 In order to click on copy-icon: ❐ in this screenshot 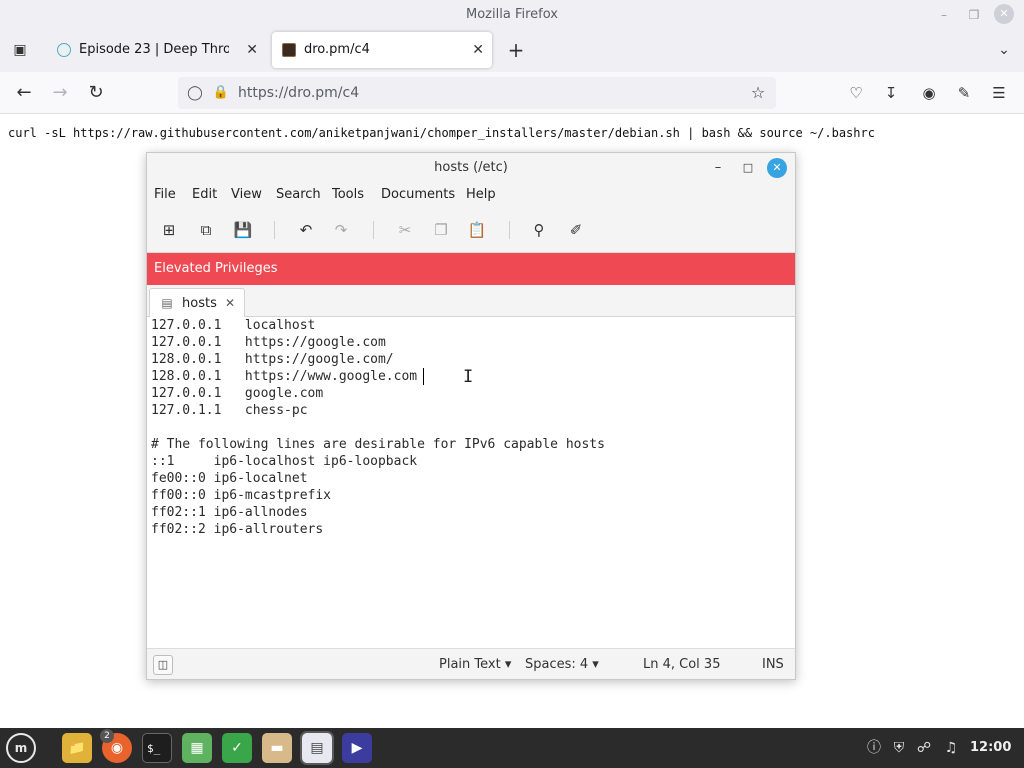, I will do `click(441, 230)`.